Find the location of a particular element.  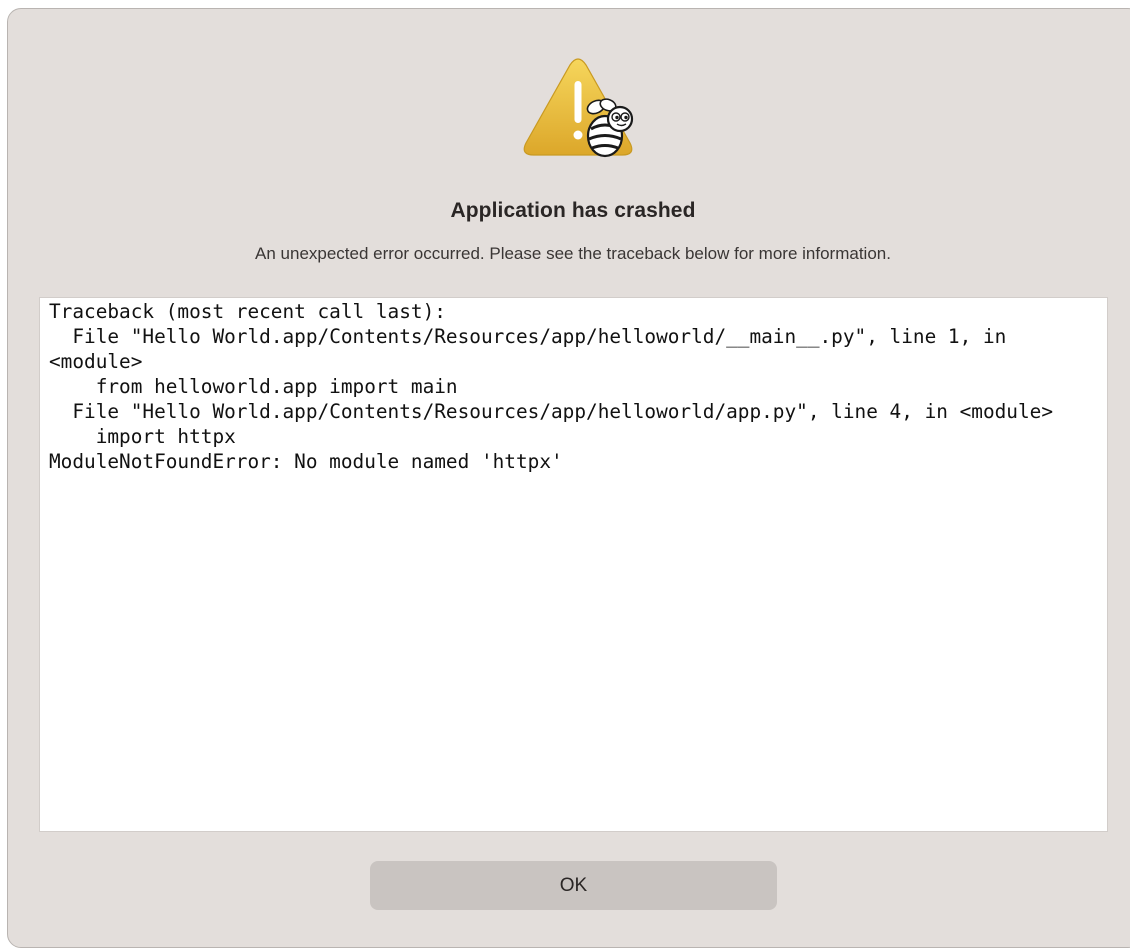

ok-button: OK is located at coordinates (573, 885).